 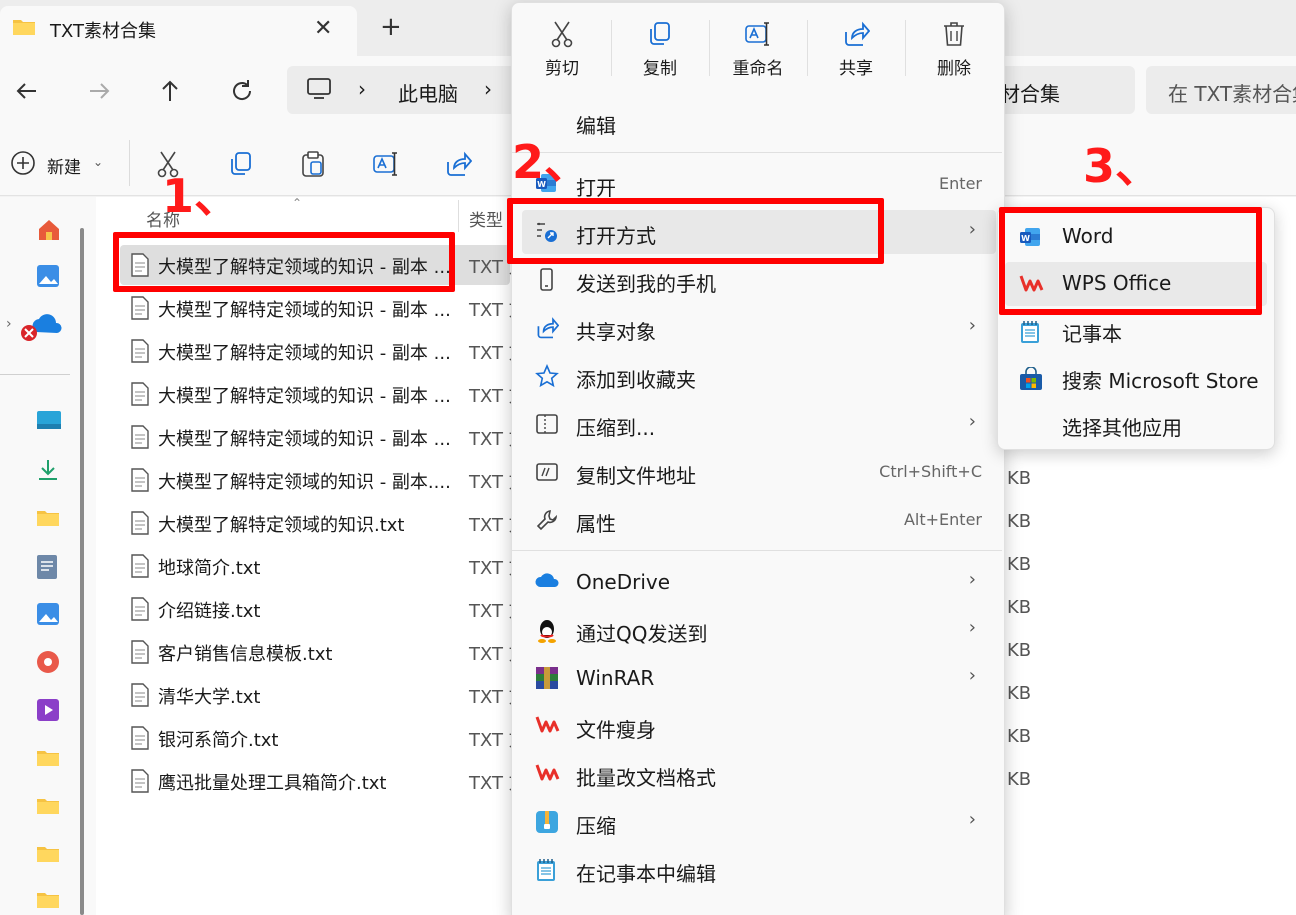 I want to click on copy-path-icon, so click(x=547, y=472).